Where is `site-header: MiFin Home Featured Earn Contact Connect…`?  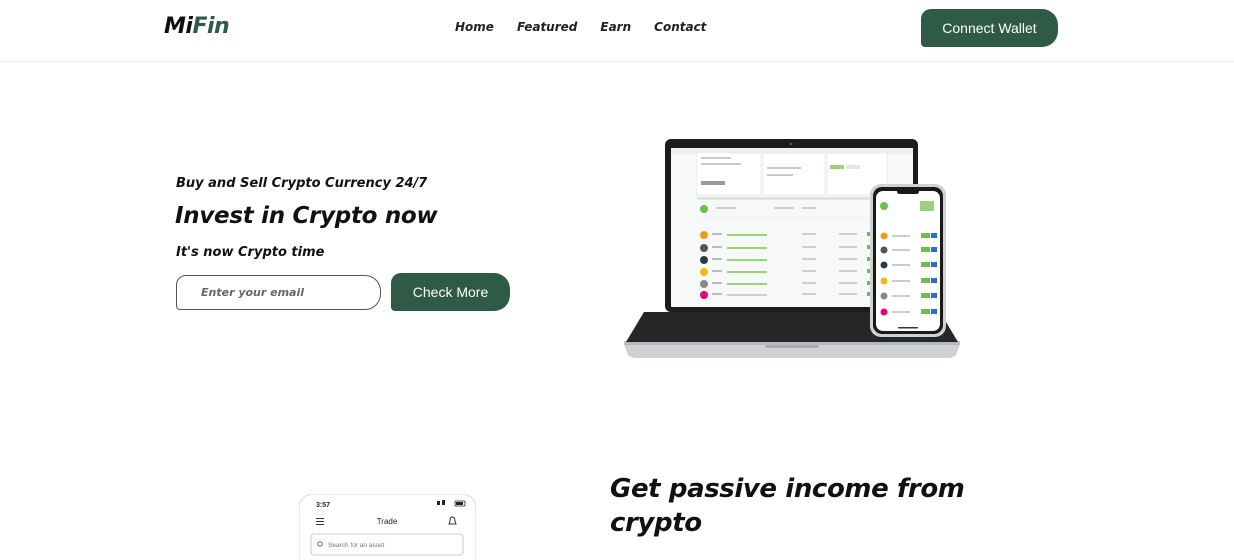
site-header: MiFin Home Featured Earn Contact Connect… is located at coordinates (617, 31).